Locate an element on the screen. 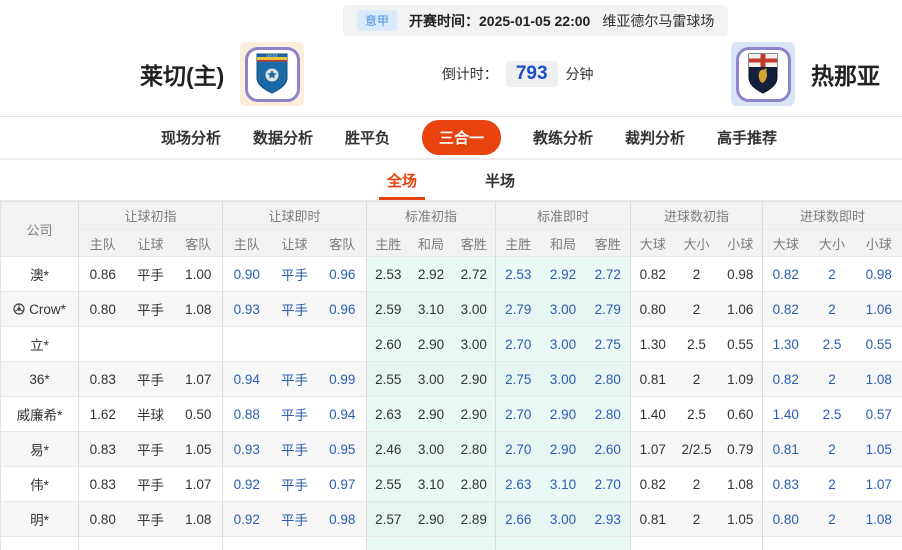 The height and width of the screenshot is (550, 902). column-header: 主队 is located at coordinates (246, 243).